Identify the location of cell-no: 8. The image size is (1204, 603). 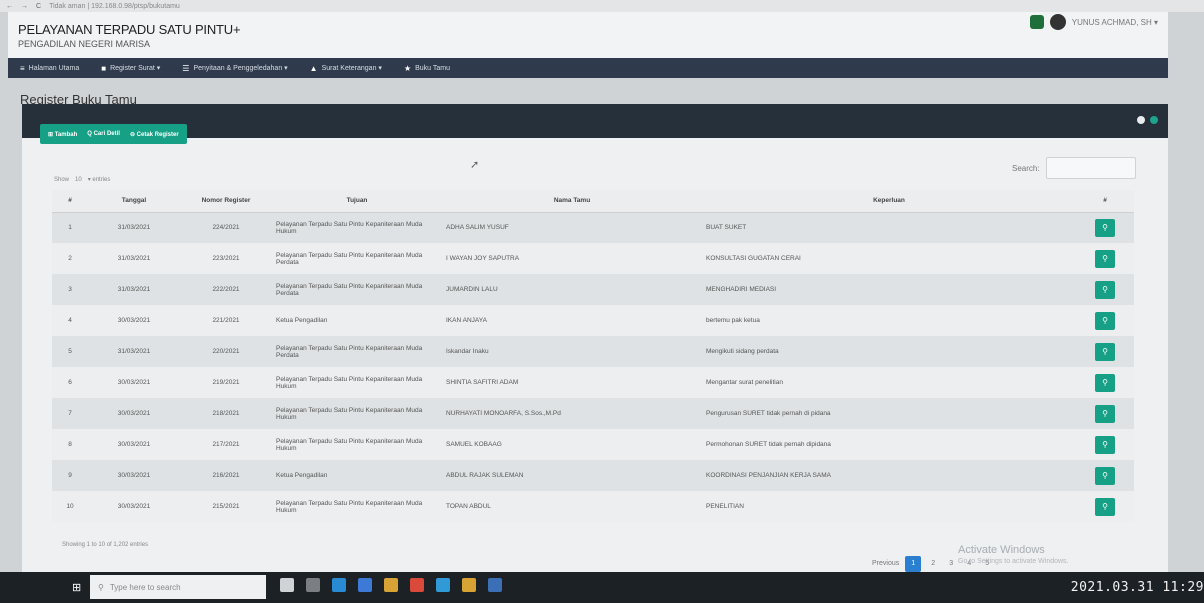
(70, 444).